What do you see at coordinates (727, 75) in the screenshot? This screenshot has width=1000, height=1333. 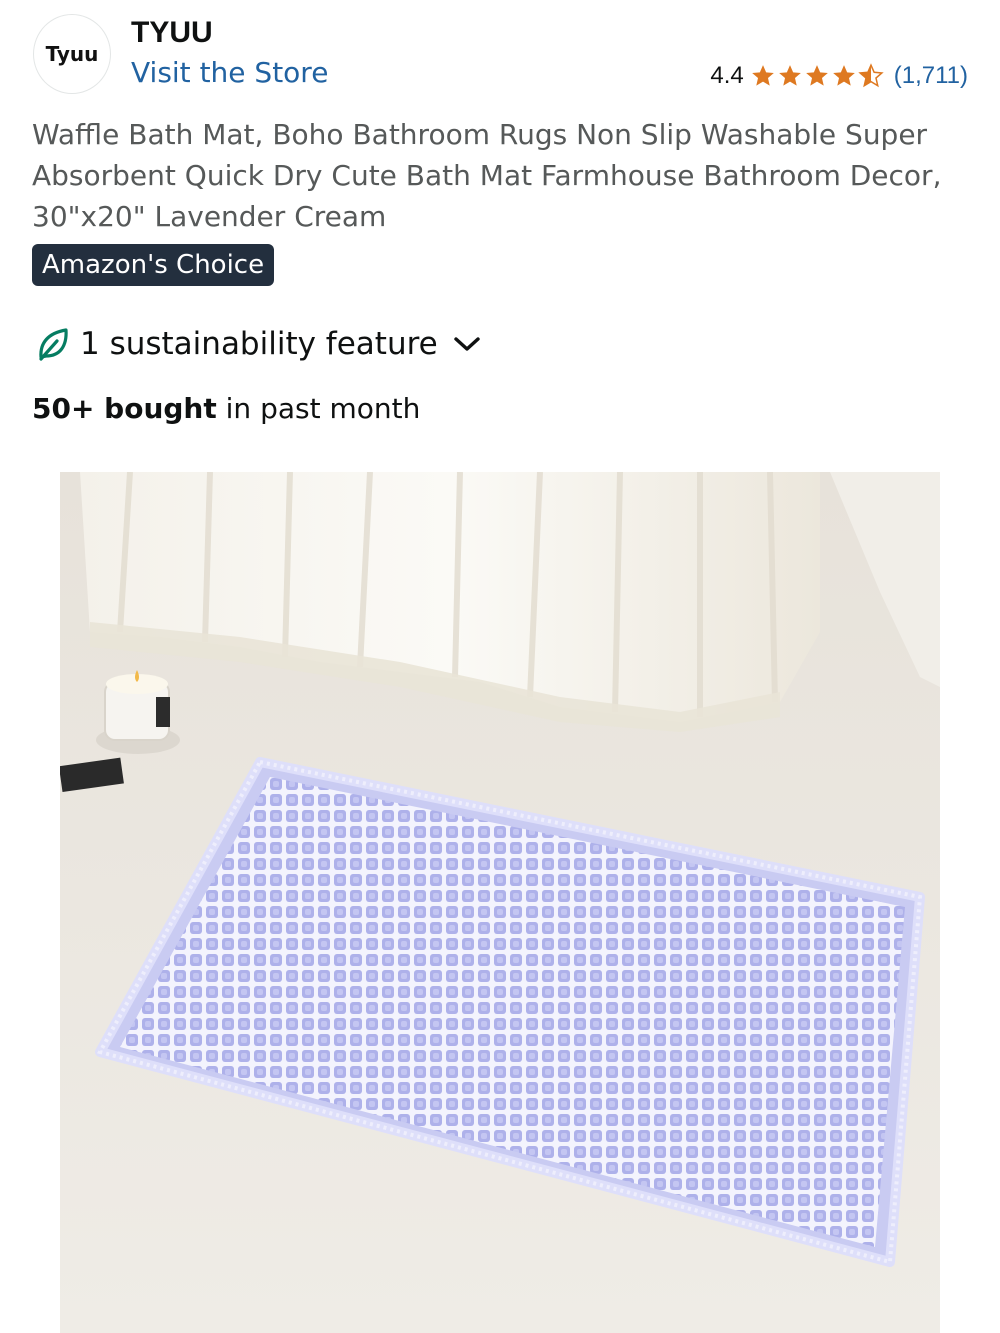 I see `rating-value: 4.4` at bounding box center [727, 75].